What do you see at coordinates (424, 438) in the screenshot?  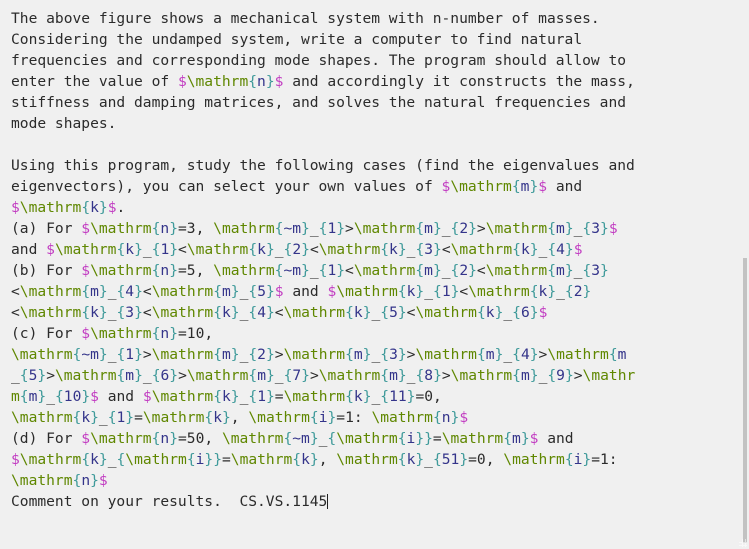 I see `code-token-brace: }}` at bounding box center [424, 438].